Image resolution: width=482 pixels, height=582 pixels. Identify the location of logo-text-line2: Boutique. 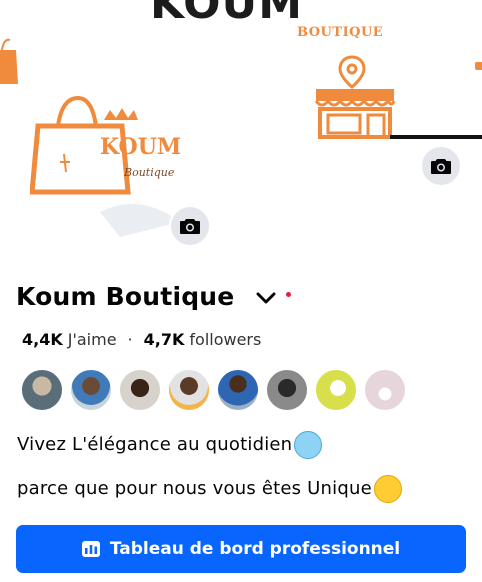
(149, 172).